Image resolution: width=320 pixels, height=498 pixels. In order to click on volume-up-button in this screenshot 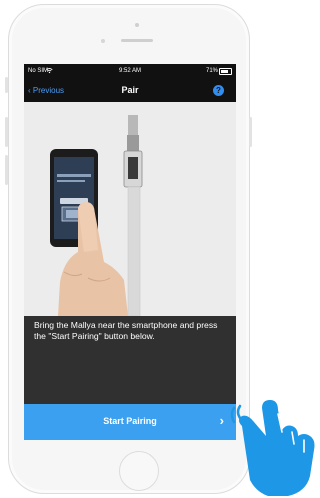, I will do `click(6, 132)`.